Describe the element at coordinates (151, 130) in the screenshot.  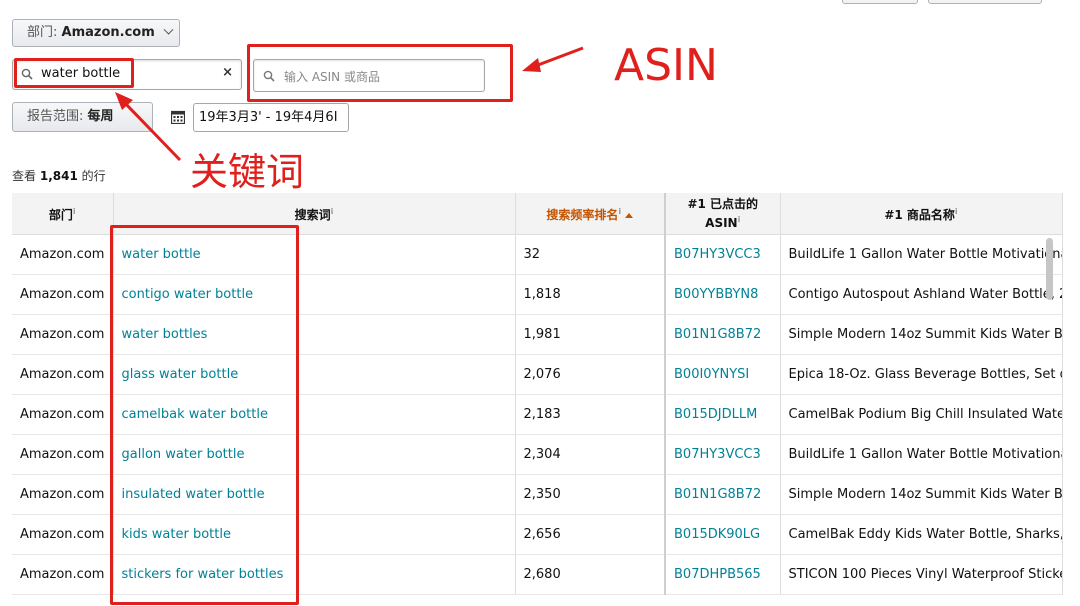
I see `keyword-arrow` at that location.